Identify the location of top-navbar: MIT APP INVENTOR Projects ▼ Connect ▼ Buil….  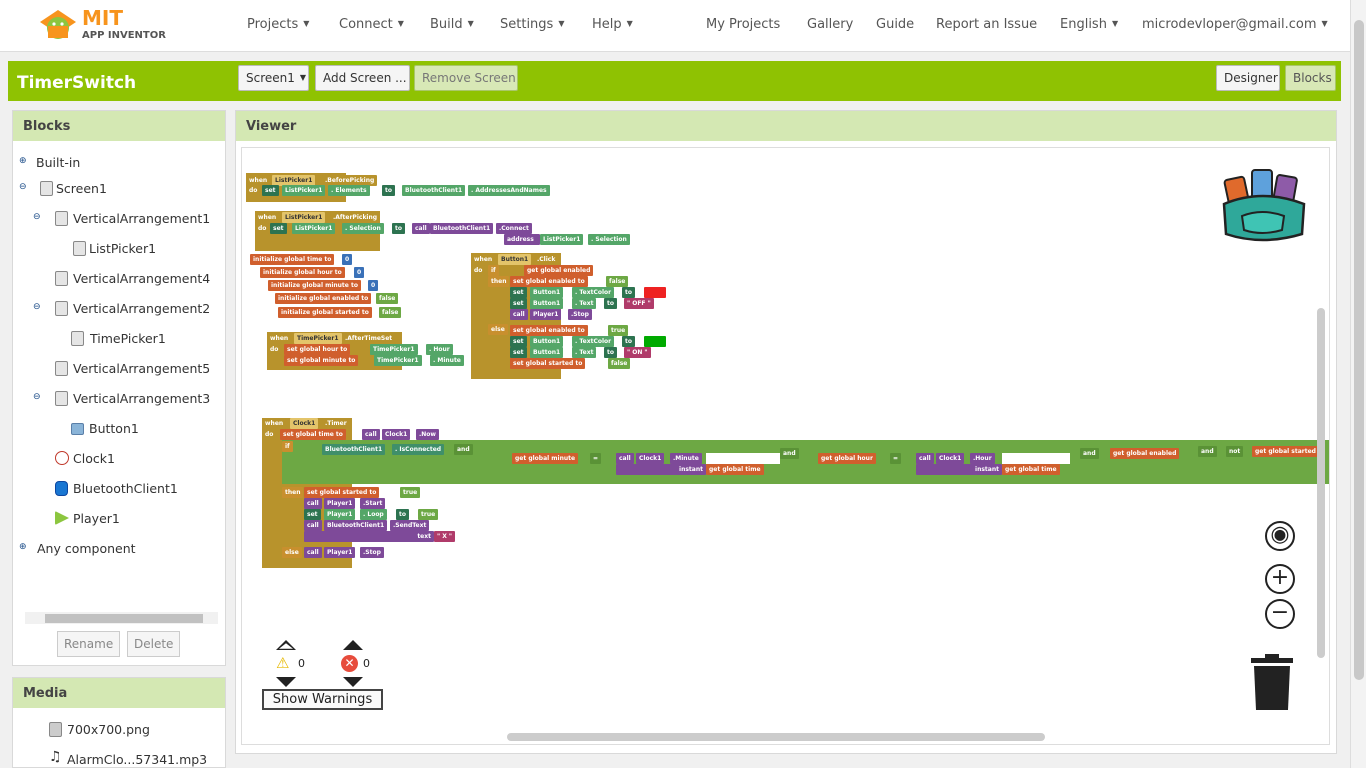
(675, 26).